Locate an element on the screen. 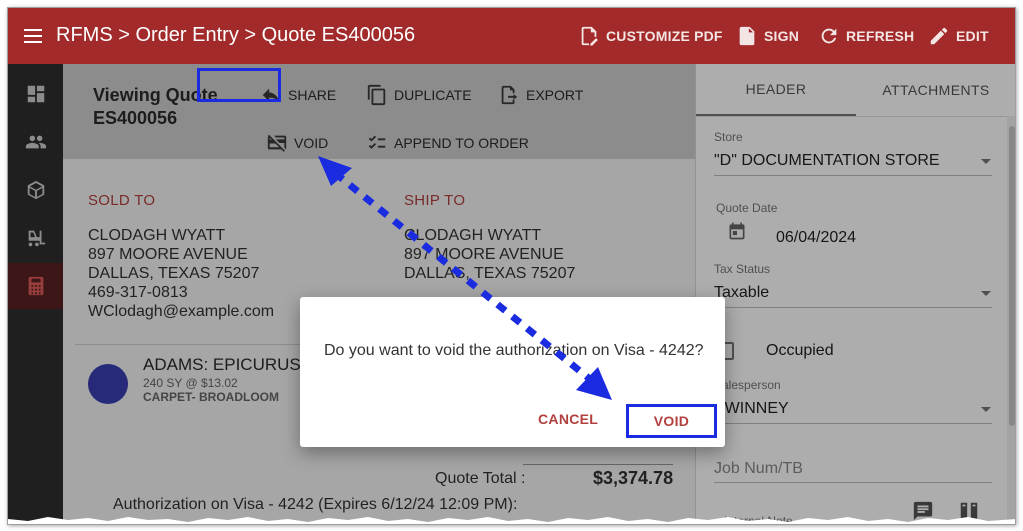  sign-button: SIGN is located at coordinates (767, 36).